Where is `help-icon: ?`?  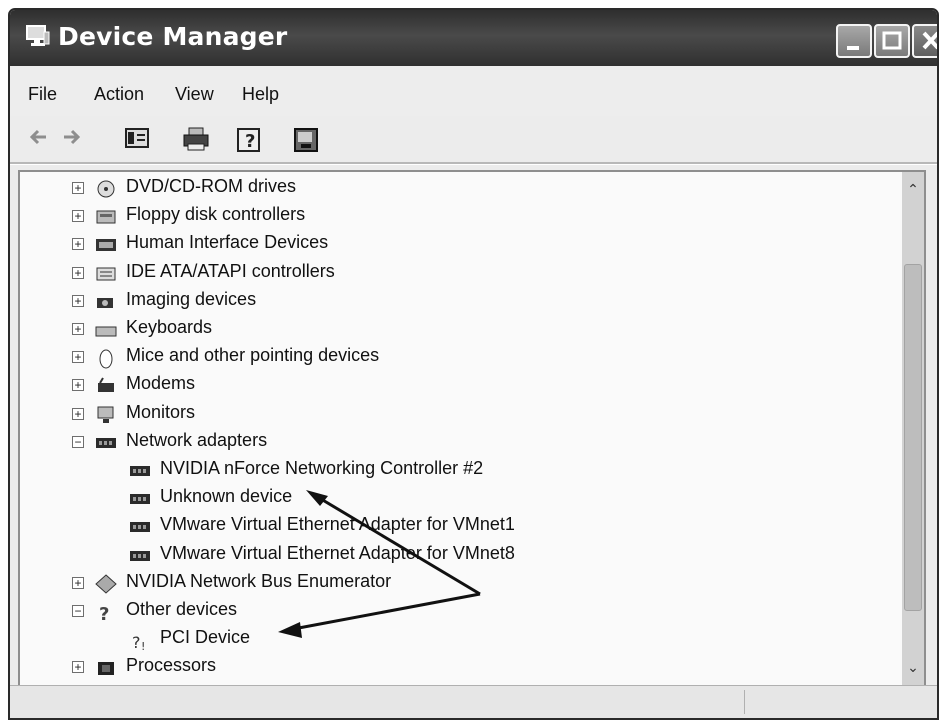
help-icon: ? is located at coordinates (250, 140).